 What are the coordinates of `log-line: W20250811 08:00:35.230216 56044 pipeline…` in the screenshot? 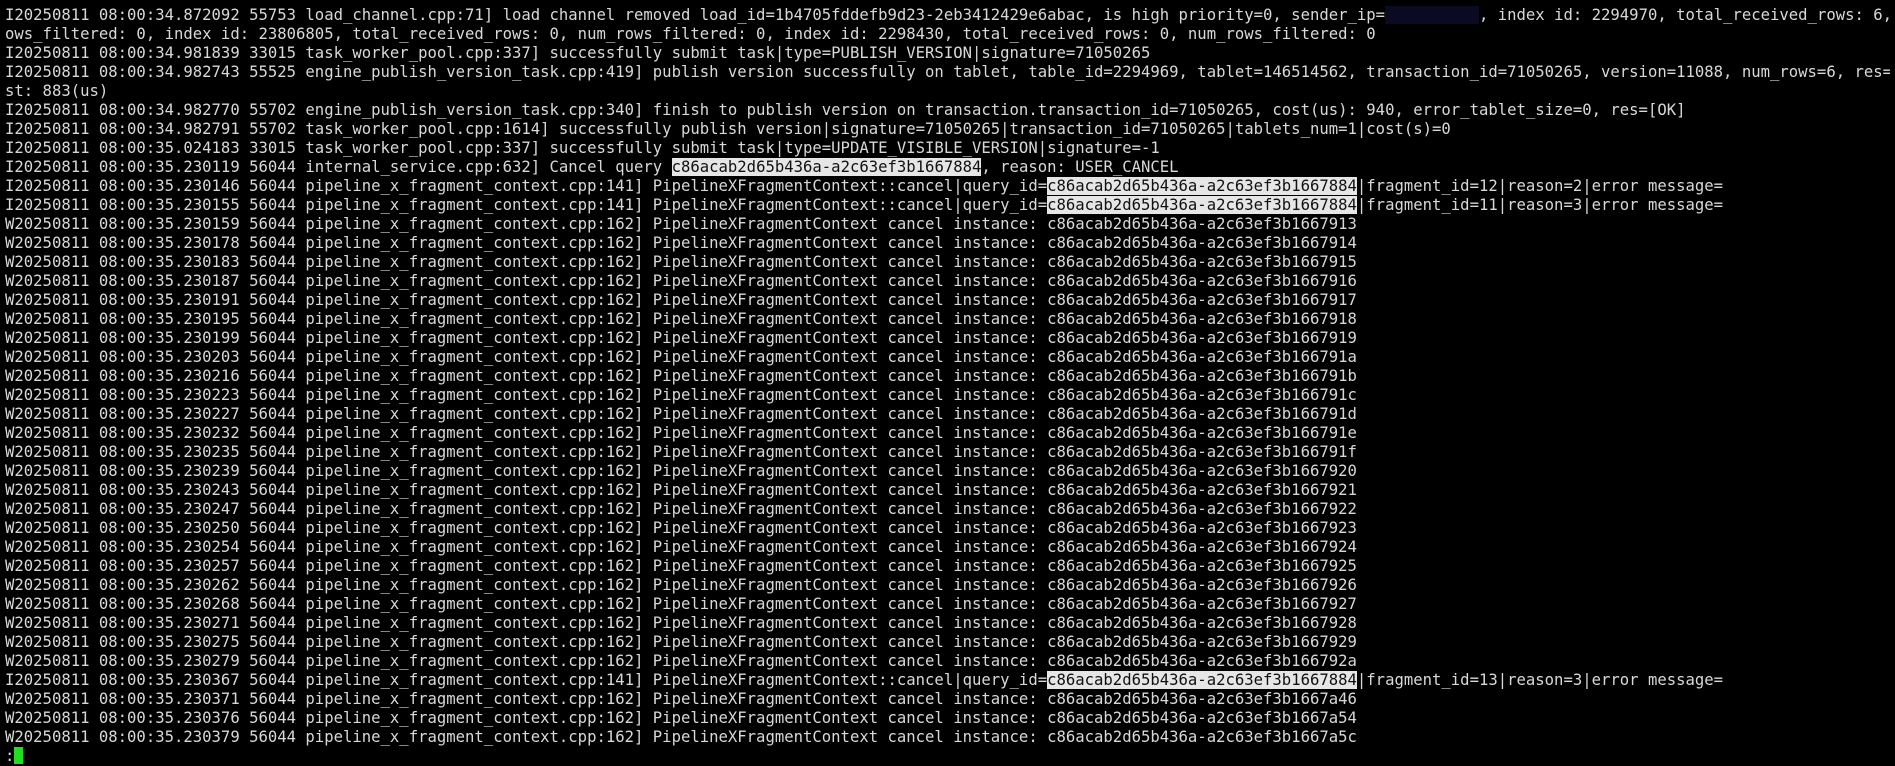 It's located at (947, 376).